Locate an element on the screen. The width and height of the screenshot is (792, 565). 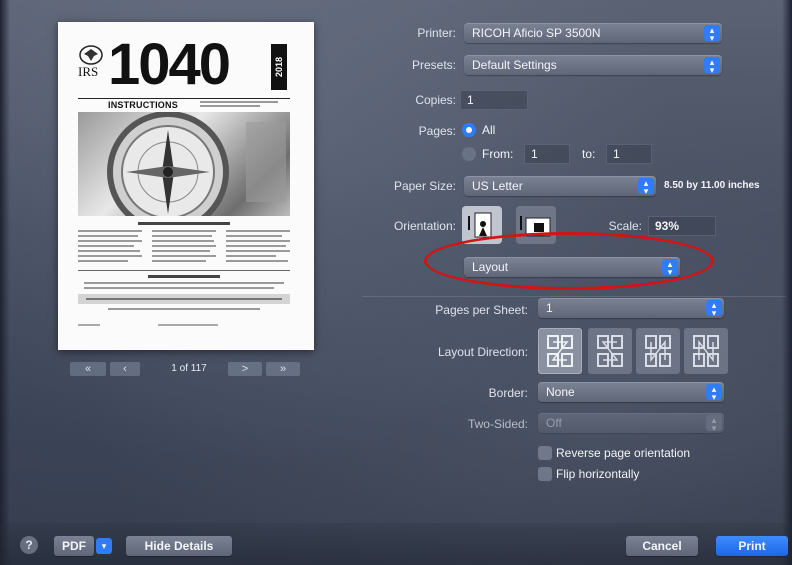
layout-direction-n-button is located at coordinates (658, 351).